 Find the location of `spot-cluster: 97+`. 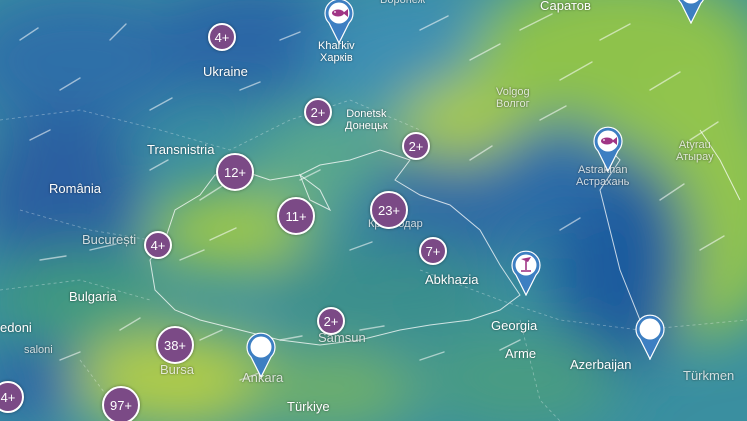

spot-cluster: 97+ is located at coordinates (121, 403).